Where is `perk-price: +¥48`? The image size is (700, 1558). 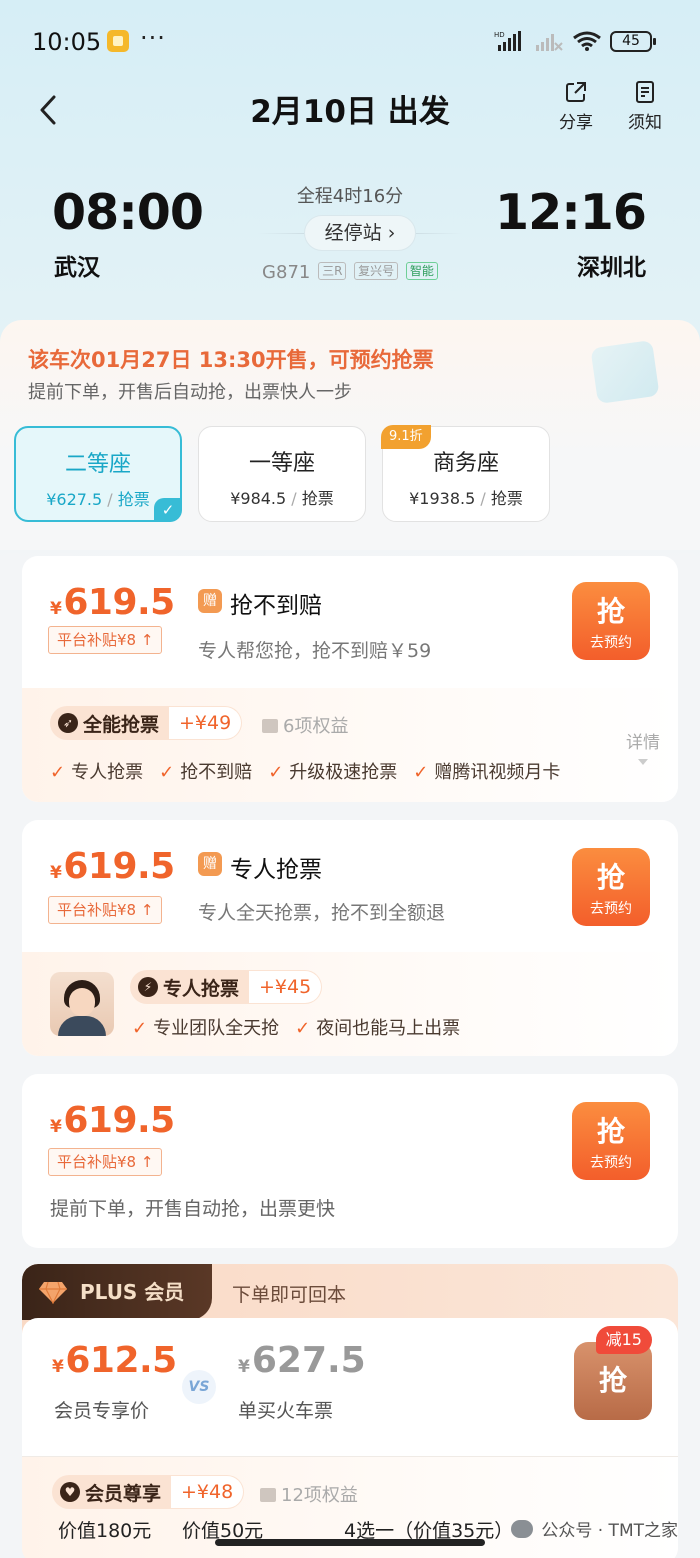 perk-price: +¥48 is located at coordinates (207, 1492).